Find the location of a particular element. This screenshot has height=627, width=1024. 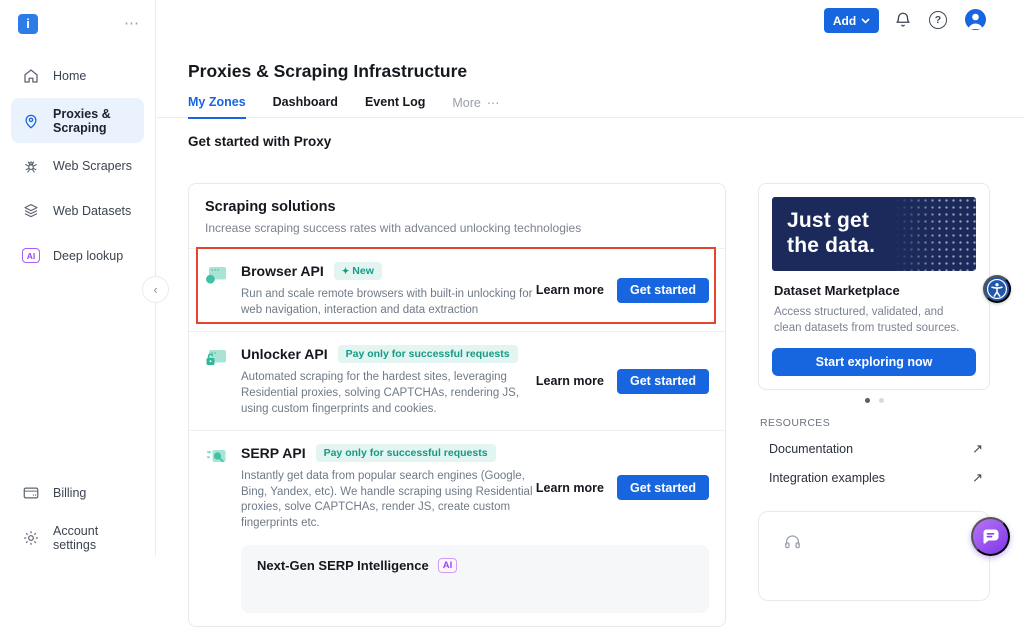

just-get-the-data-banner: Just get the data. is located at coordinates (874, 234).